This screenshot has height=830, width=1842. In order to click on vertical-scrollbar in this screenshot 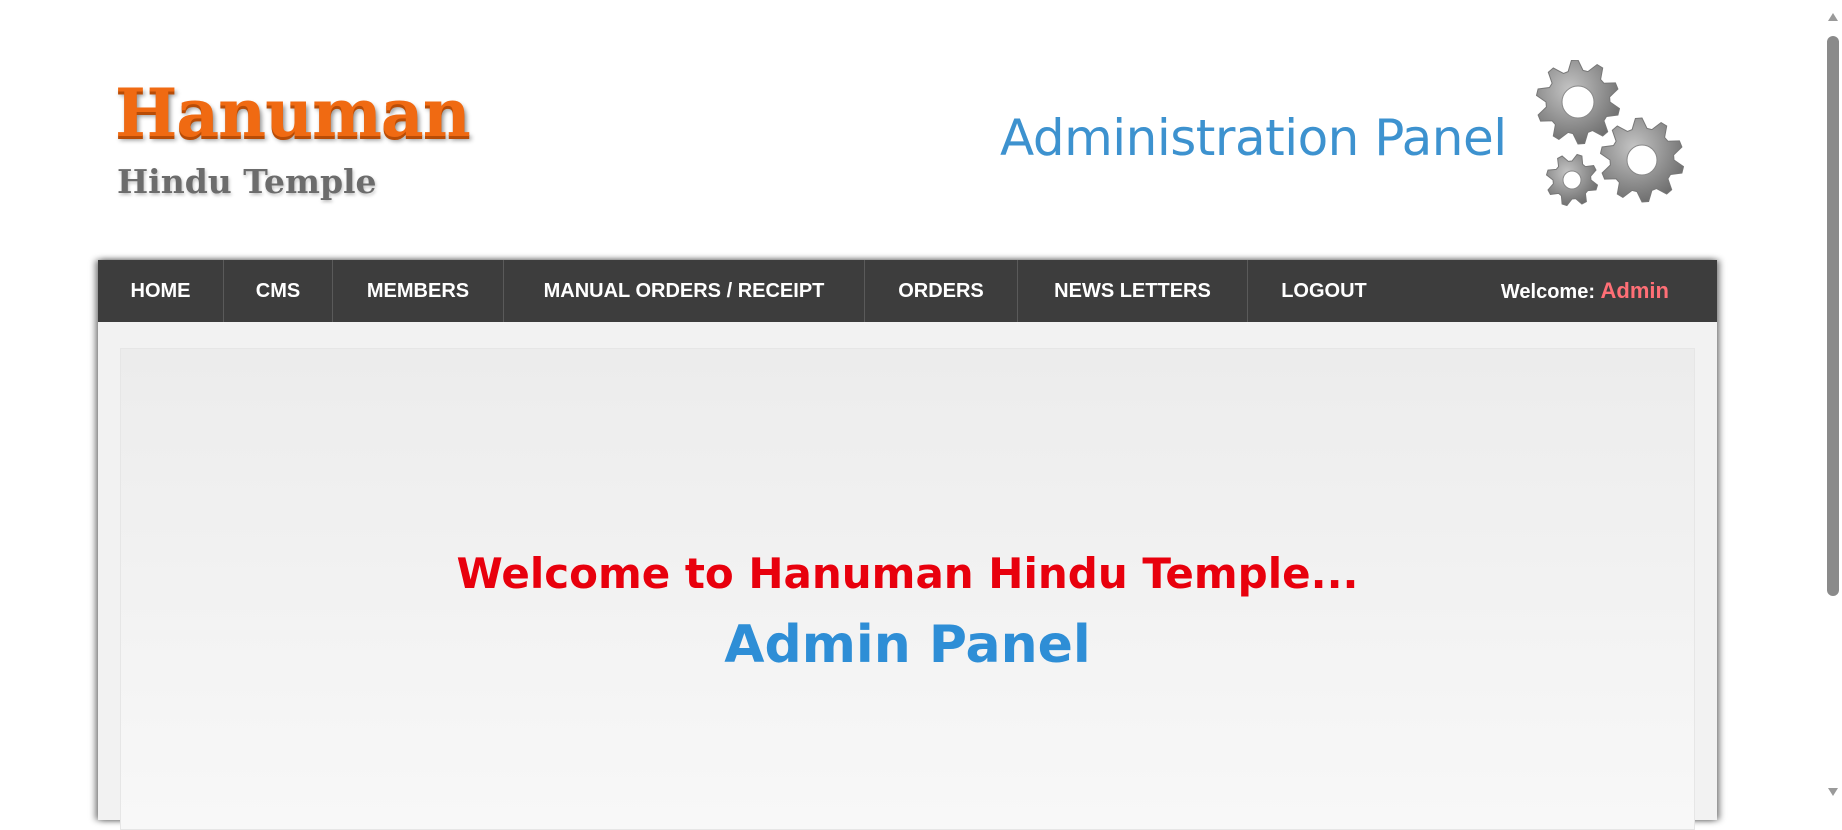, I will do `click(1833, 404)`.